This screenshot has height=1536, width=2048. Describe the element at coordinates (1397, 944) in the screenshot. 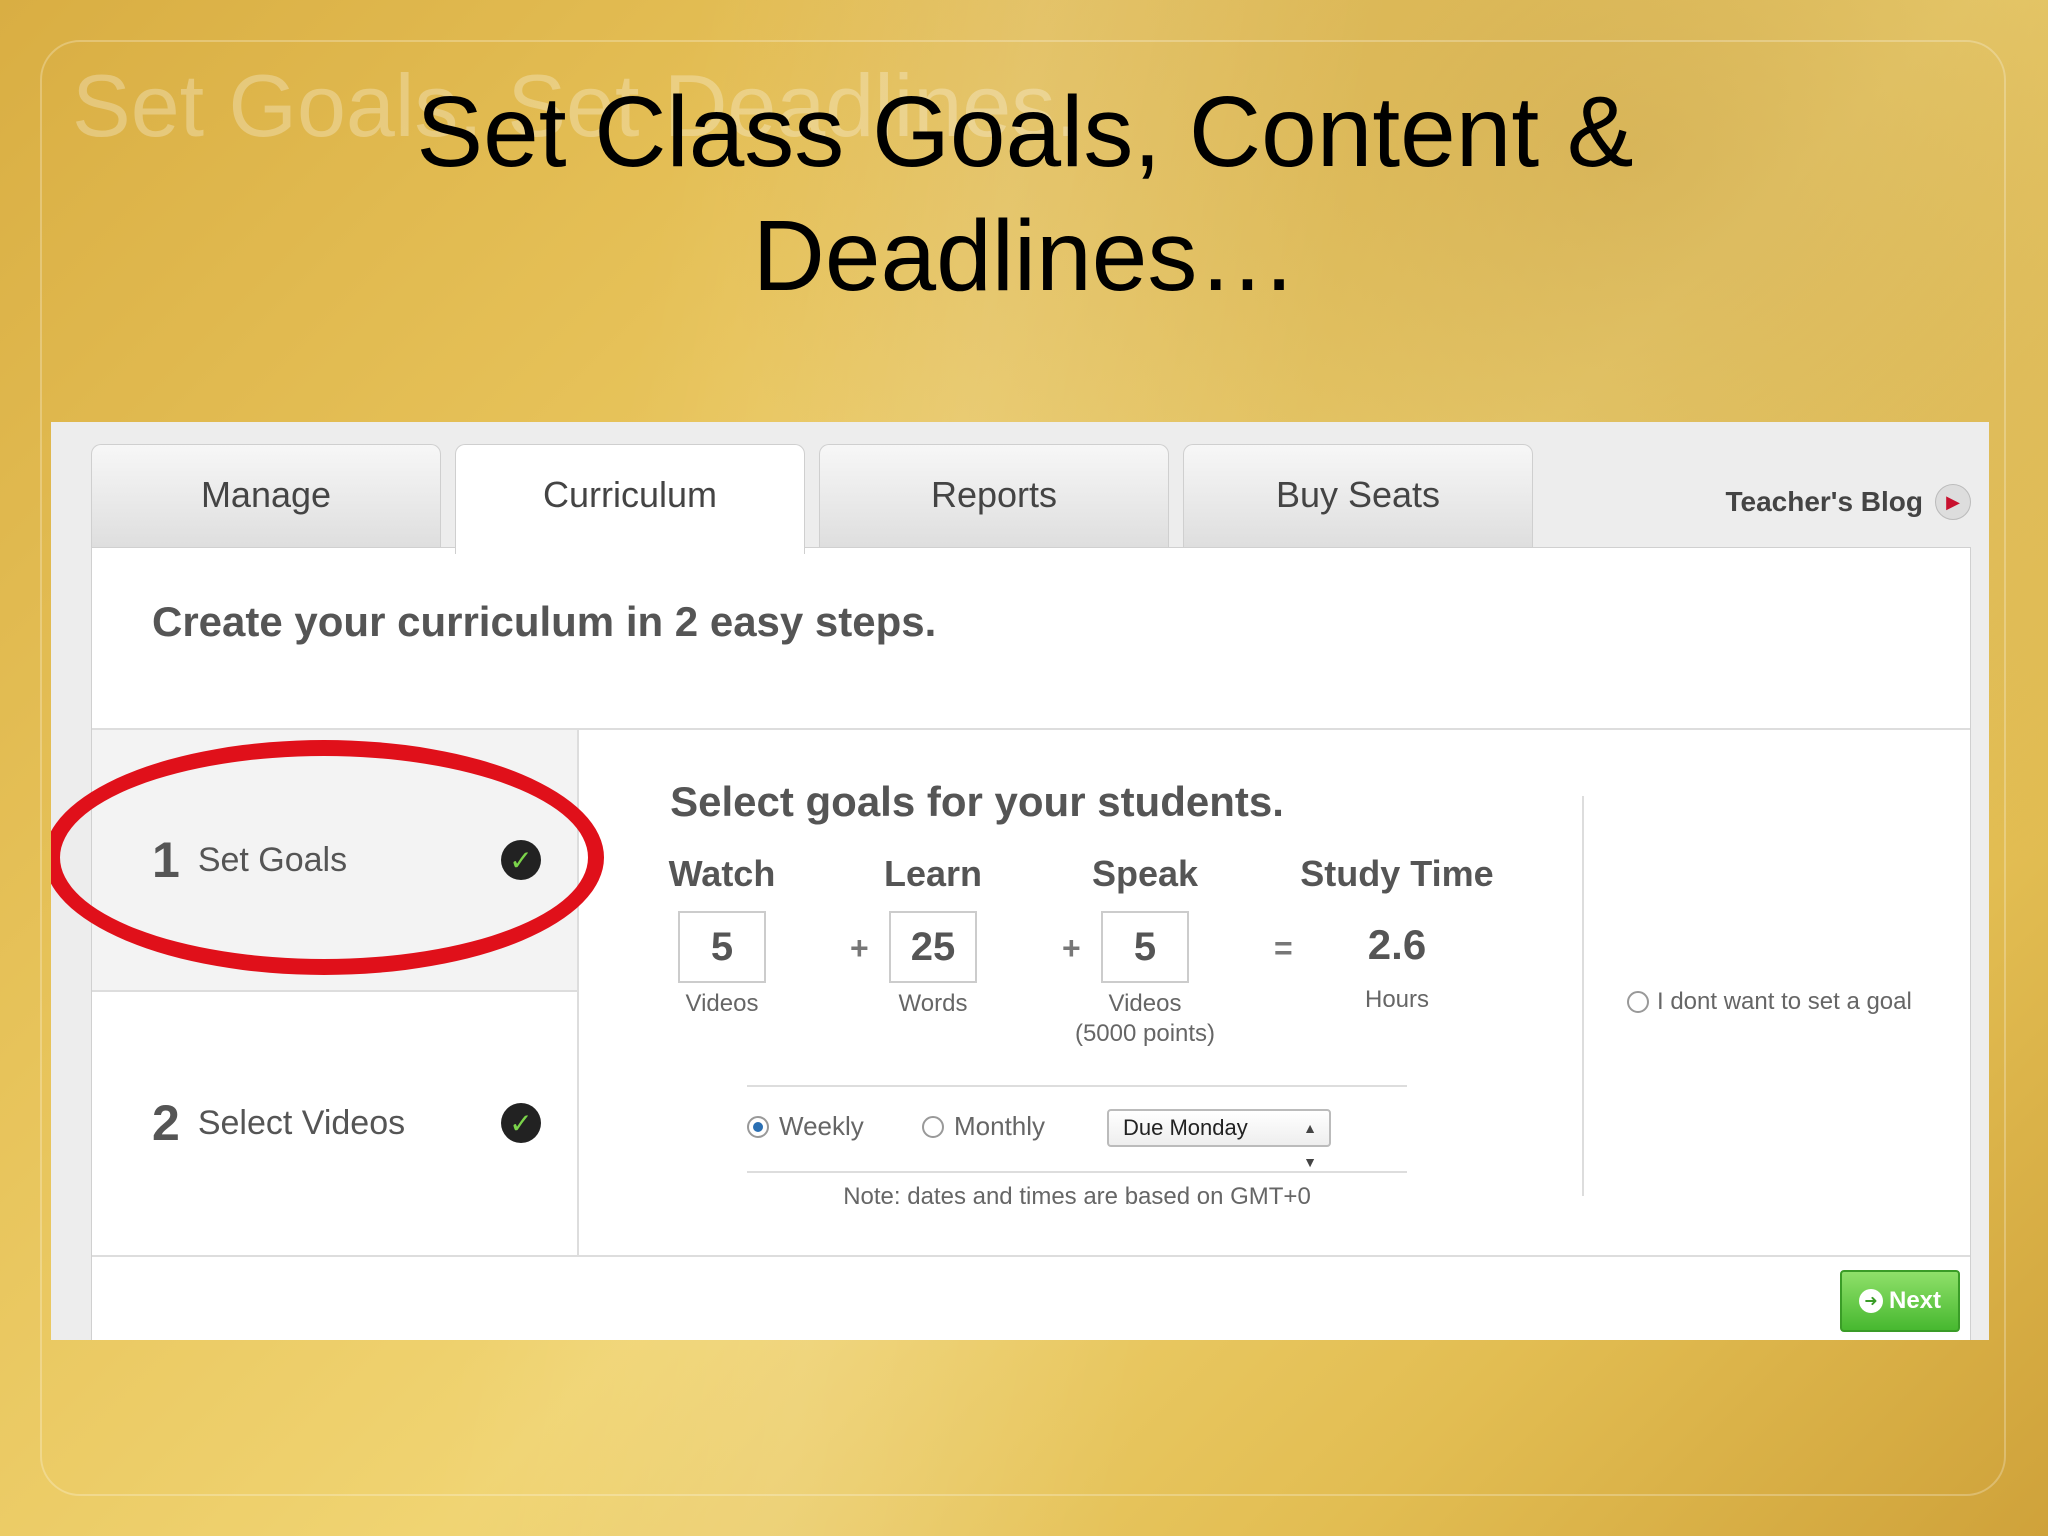

I see `study-time-value: 2.6` at that location.